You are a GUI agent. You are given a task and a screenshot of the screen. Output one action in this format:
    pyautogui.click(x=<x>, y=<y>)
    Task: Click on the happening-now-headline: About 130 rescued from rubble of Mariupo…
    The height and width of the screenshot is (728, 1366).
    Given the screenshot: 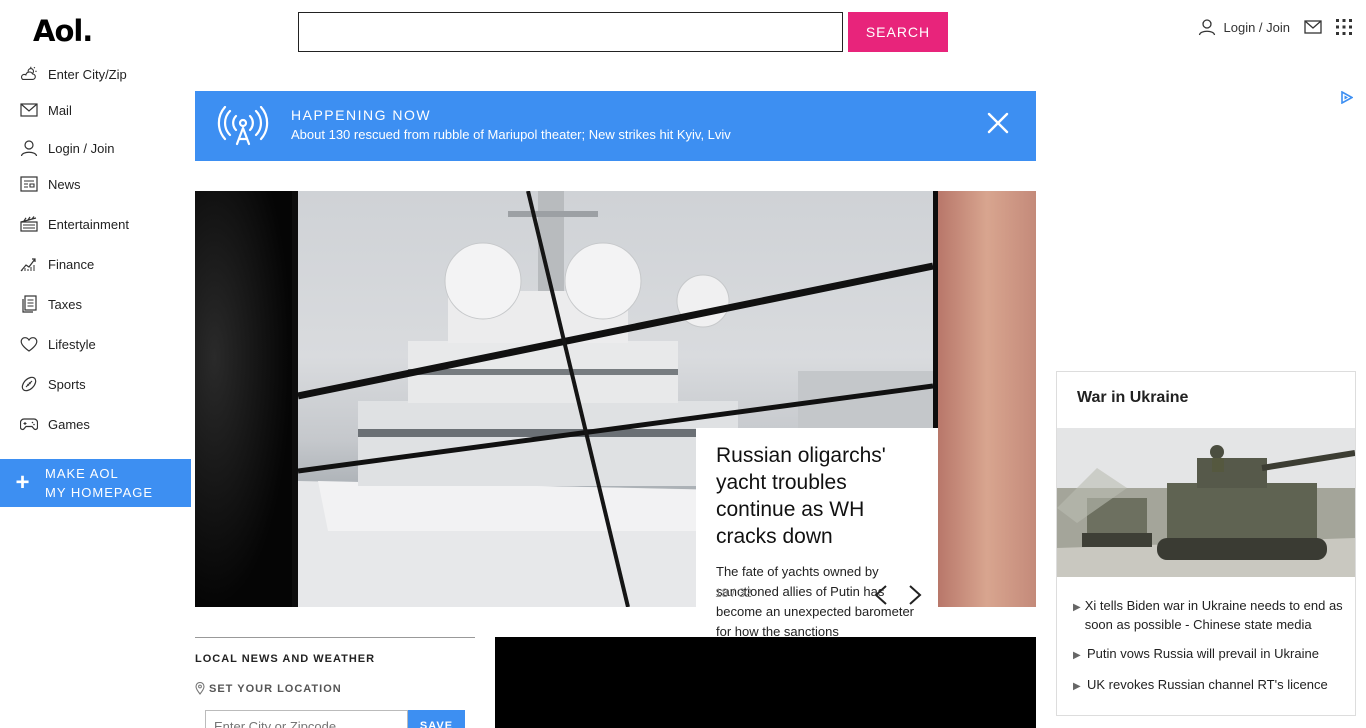 What is the action you would take?
    pyautogui.click(x=511, y=134)
    